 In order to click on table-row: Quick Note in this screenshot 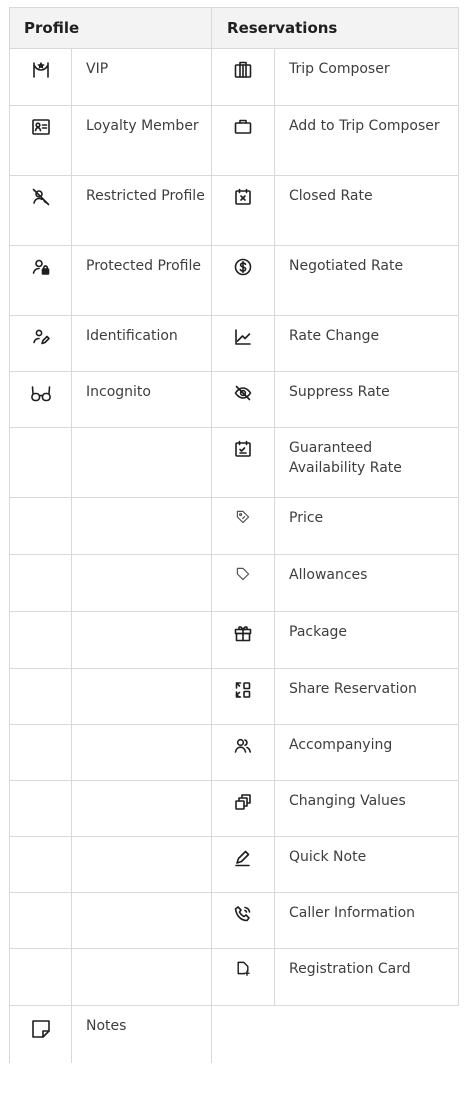, I will do `click(234, 864)`.